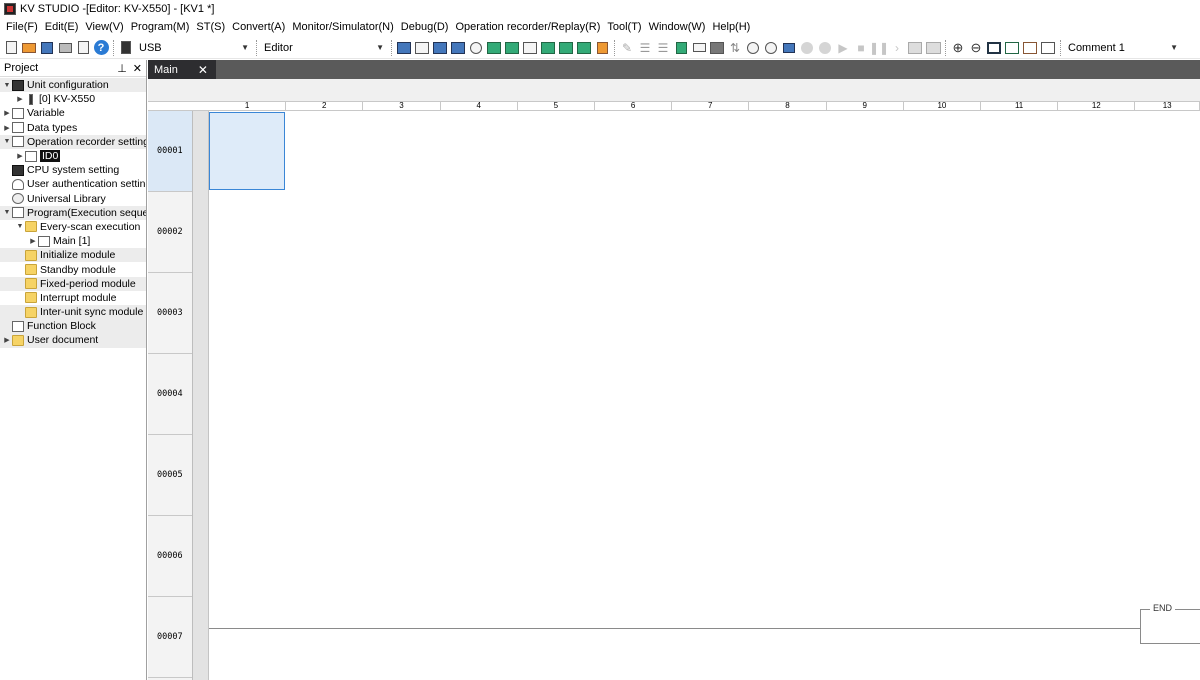  What do you see at coordinates (65, 48) in the screenshot?
I see `print-icon` at bounding box center [65, 48].